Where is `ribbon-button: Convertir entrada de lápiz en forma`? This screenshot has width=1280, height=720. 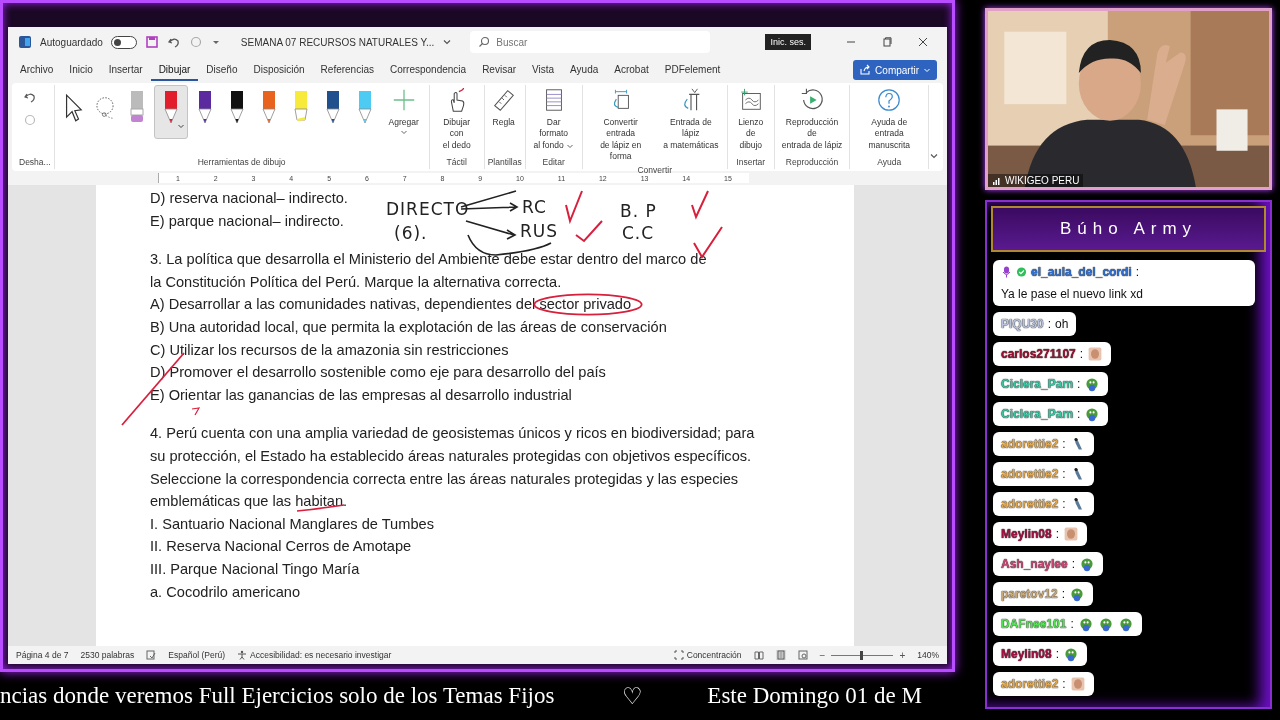
ribbon-button: Convertir entrada de lápiz en forma is located at coordinates (620, 125).